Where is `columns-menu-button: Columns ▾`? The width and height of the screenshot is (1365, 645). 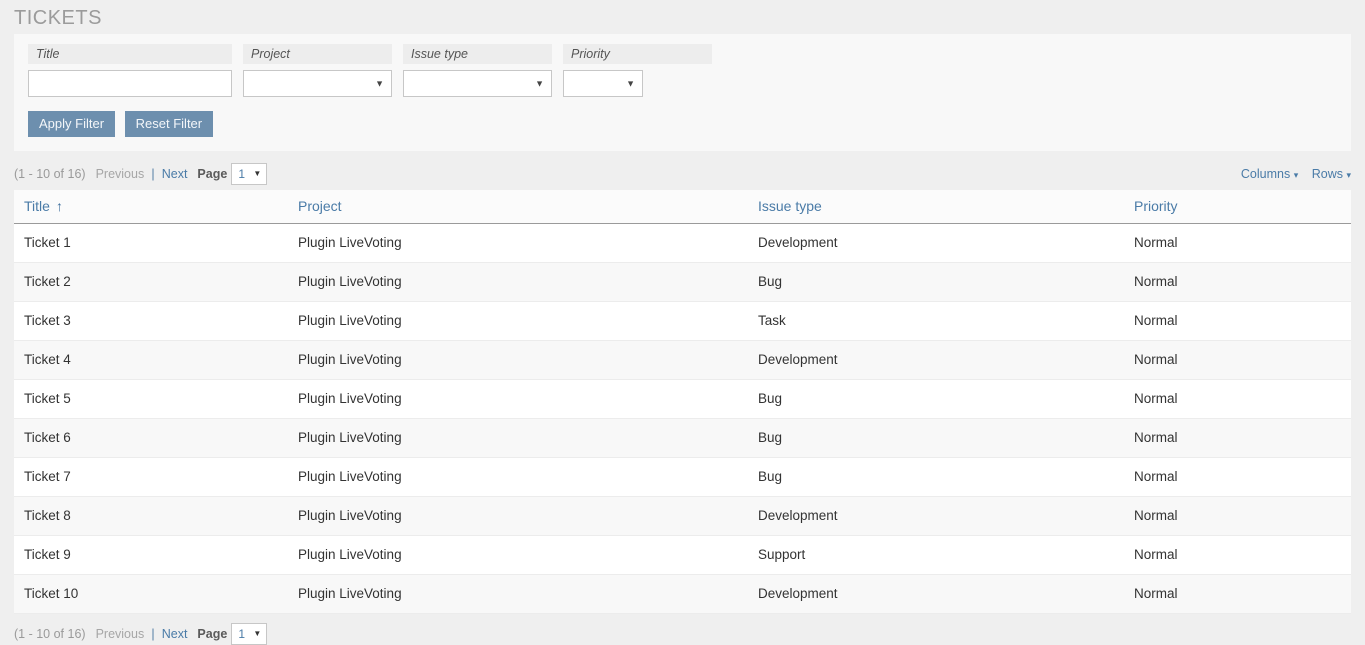 columns-menu-button: Columns ▾ is located at coordinates (1269, 174).